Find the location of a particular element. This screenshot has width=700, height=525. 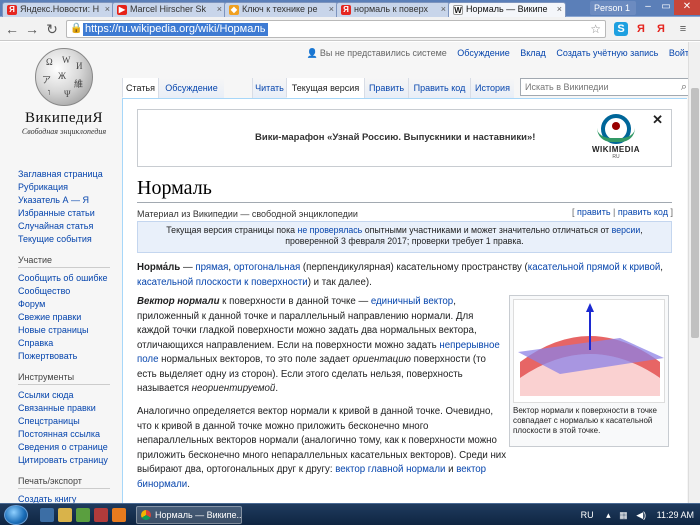

menu-icon: ≡ is located at coordinates (683, 29).